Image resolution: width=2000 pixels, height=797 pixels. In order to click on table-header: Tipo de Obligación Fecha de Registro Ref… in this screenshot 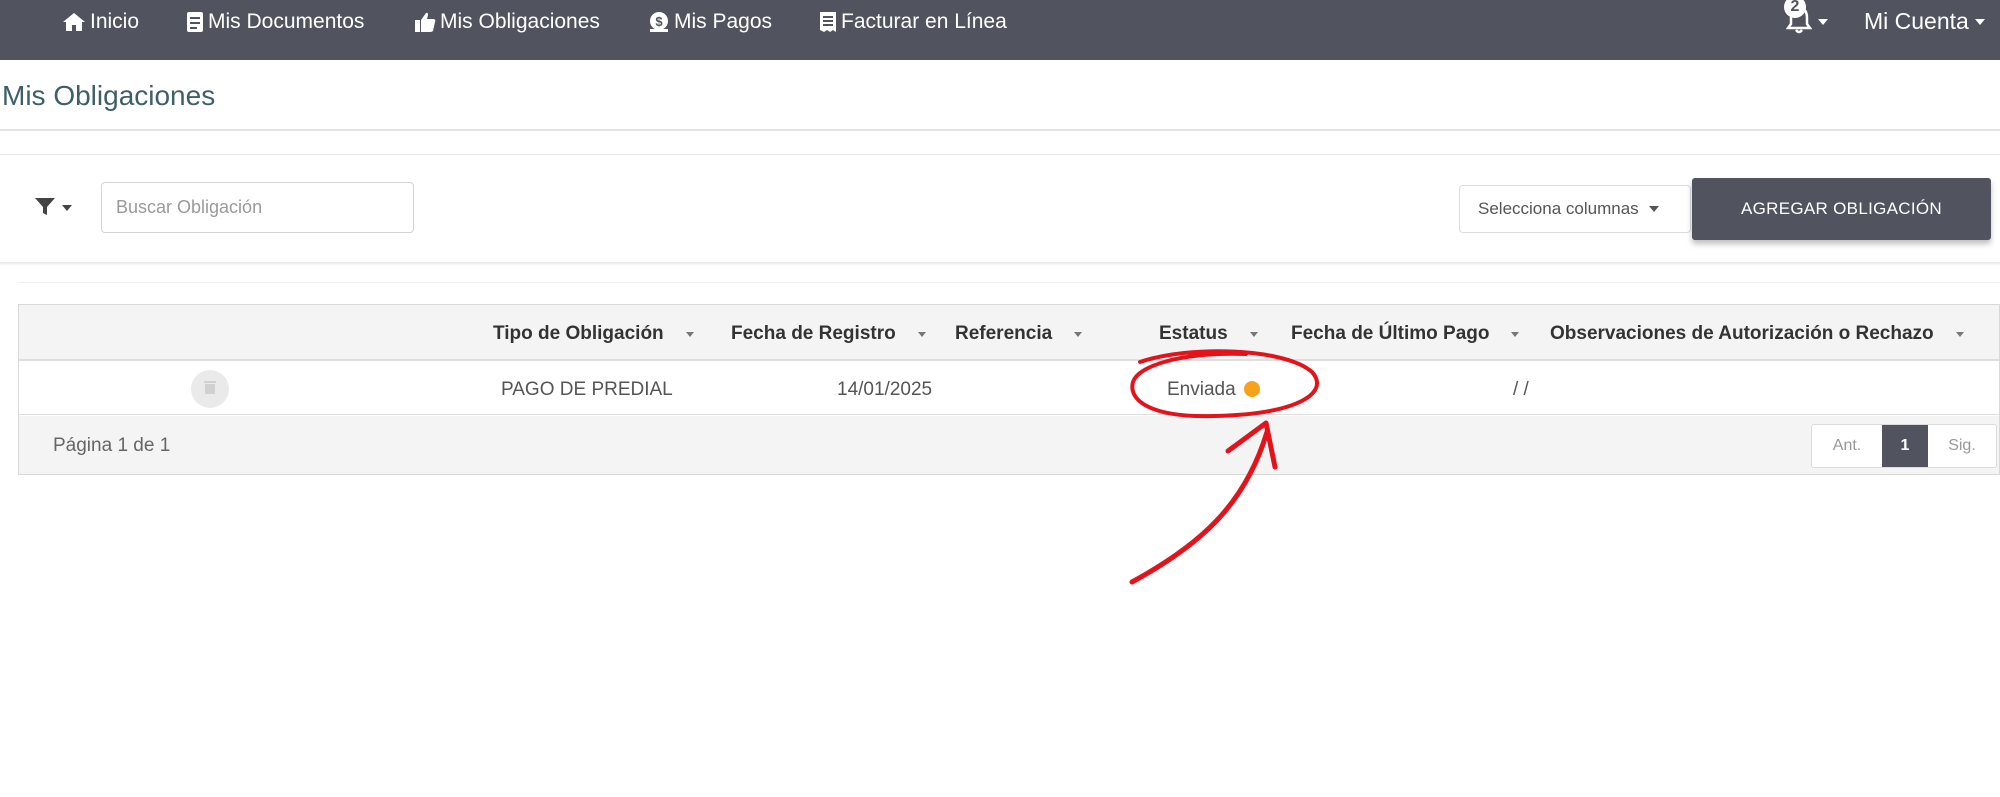, I will do `click(1009, 333)`.